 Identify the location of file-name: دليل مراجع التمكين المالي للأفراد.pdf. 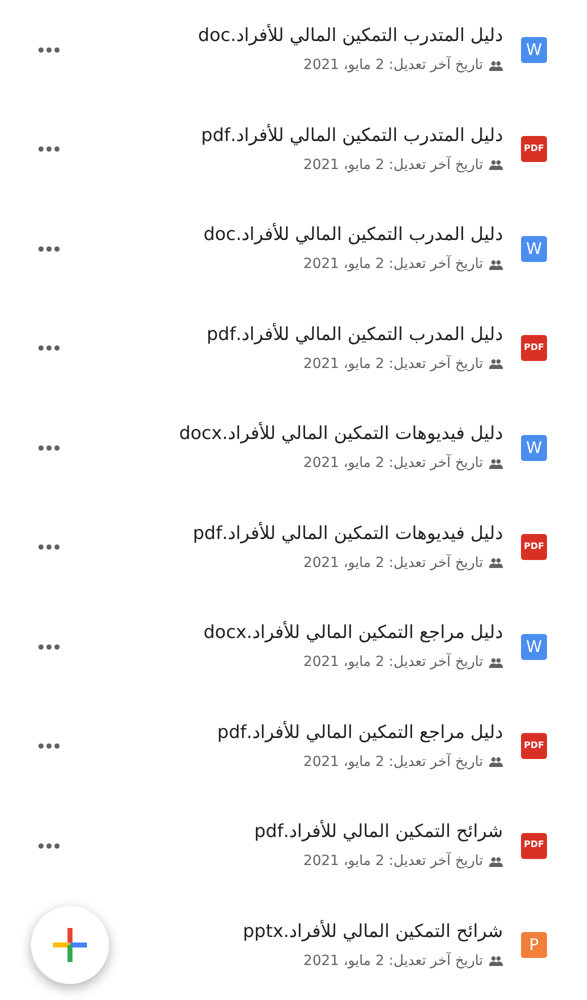
(360, 733).